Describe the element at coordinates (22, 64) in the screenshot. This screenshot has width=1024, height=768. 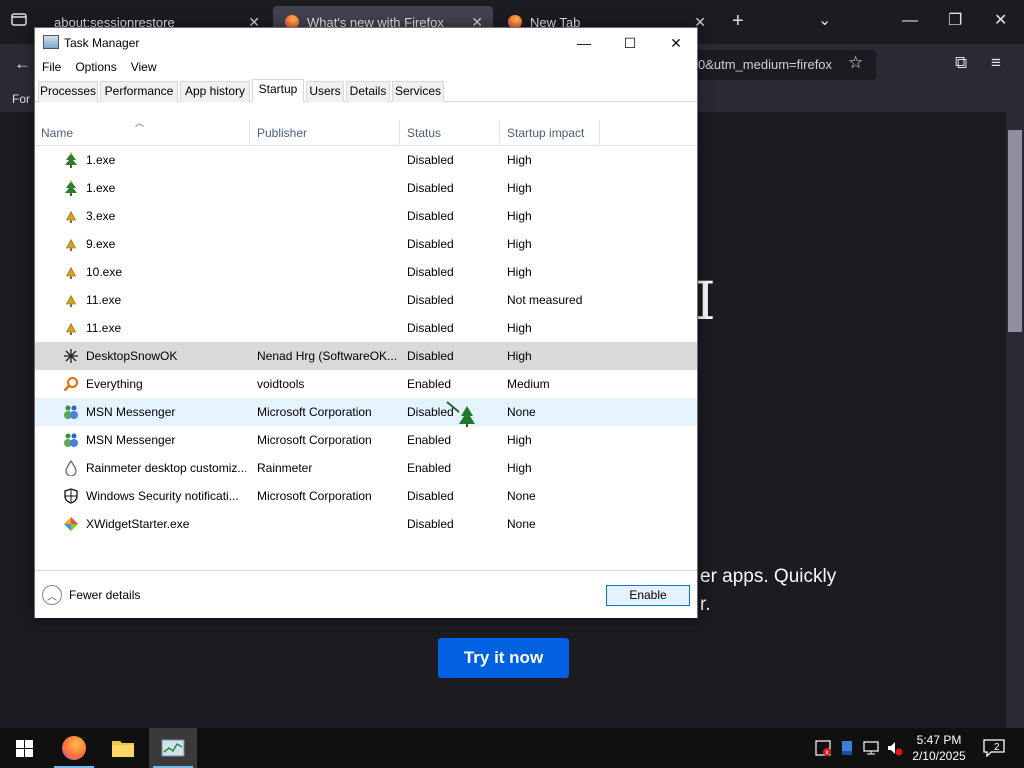
I see `back-arrow-icon: ←` at that location.